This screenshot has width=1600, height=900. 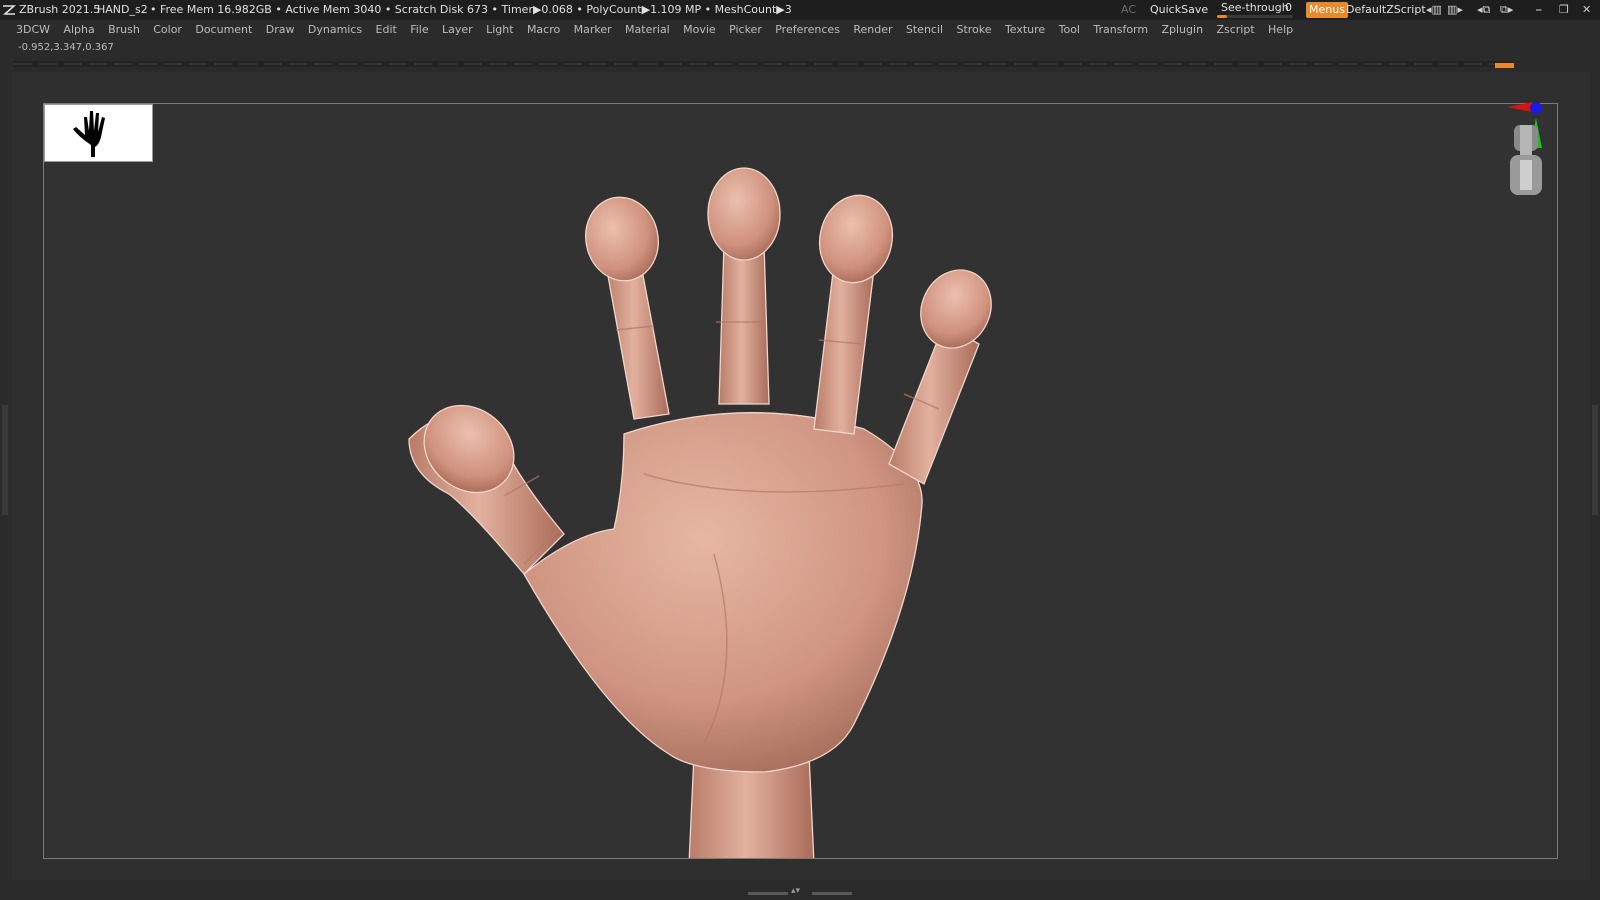 I want to click on quicksave-button: QuickSave, so click(x=1179, y=10).